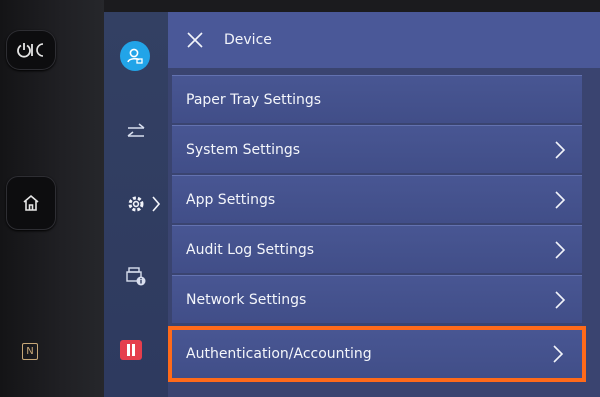 The image size is (600, 397). I want to click on list-item-app-settings: App Settings, so click(377, 199).